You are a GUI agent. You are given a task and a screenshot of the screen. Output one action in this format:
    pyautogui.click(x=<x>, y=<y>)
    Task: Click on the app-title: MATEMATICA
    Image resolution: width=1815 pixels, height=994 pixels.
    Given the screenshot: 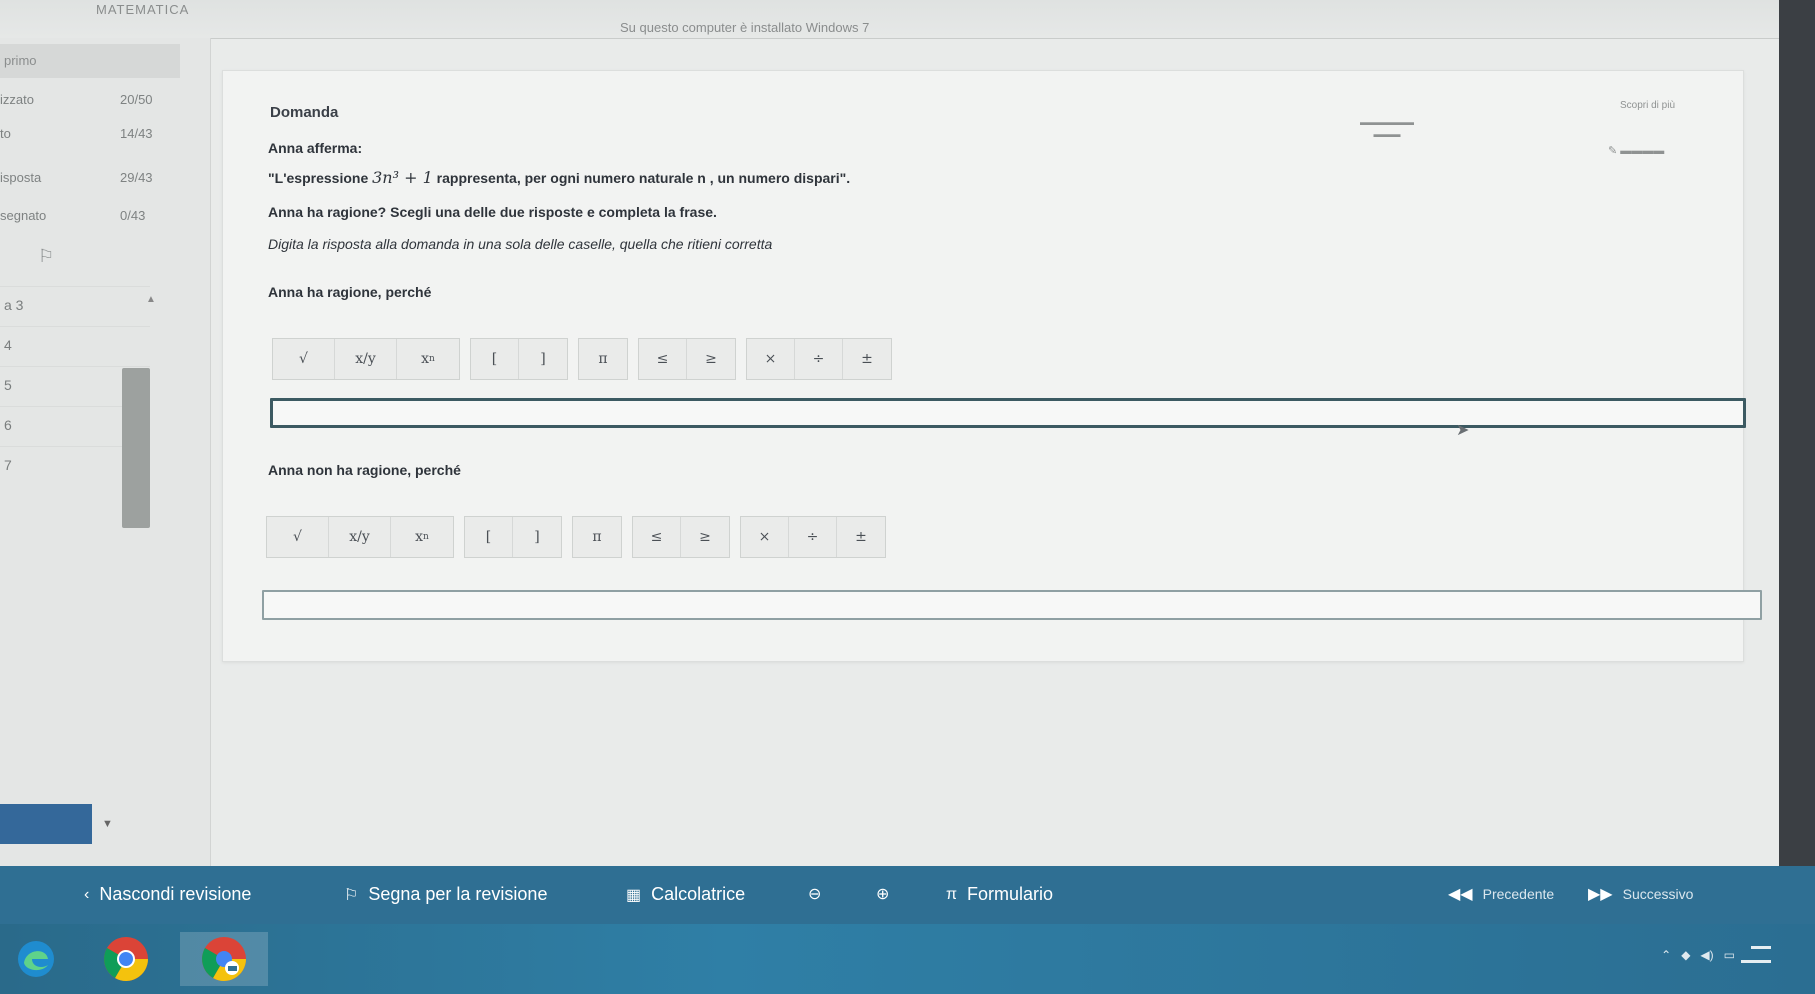 What is the action you would take?
    pyautogui.click(x=143, y=9)
    